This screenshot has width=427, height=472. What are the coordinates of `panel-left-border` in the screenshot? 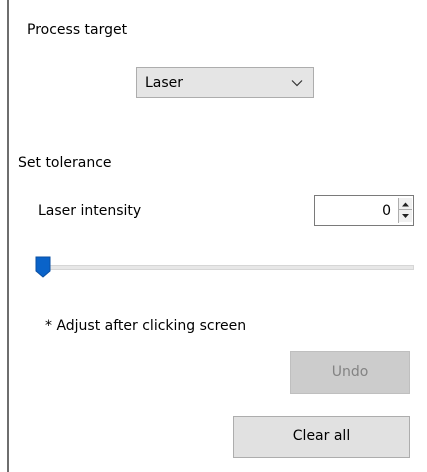 It's located at (8, 236).